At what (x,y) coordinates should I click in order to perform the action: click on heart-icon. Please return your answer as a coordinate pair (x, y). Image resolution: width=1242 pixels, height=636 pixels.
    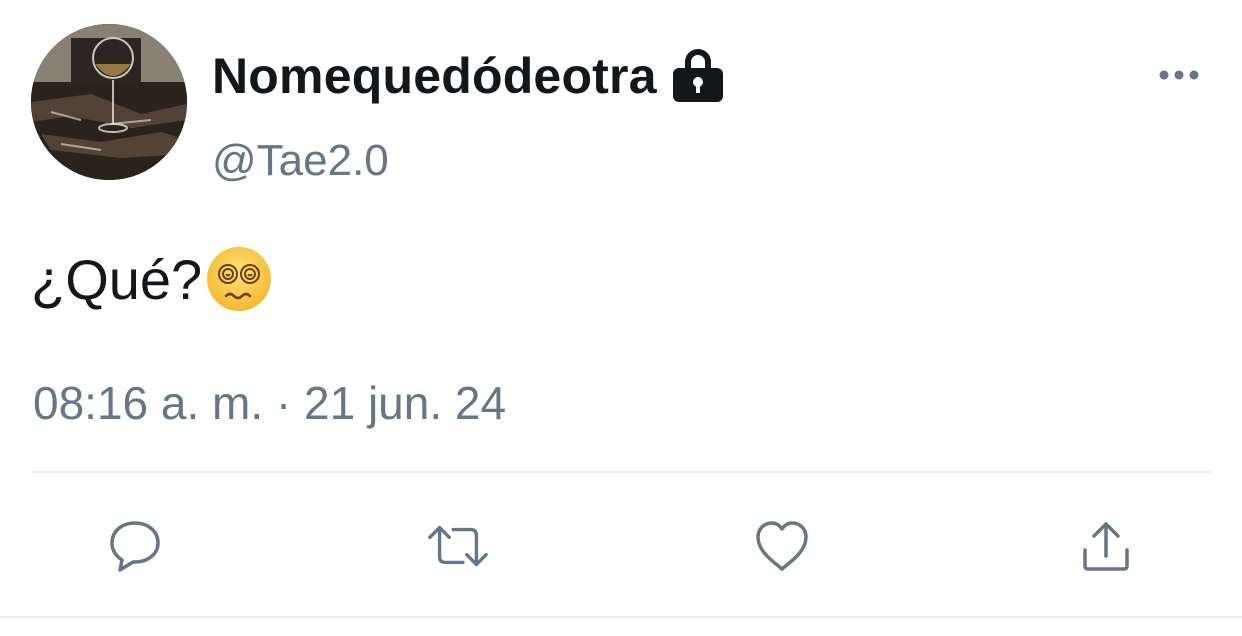
    Looking at the image, I should click on (782, 546).